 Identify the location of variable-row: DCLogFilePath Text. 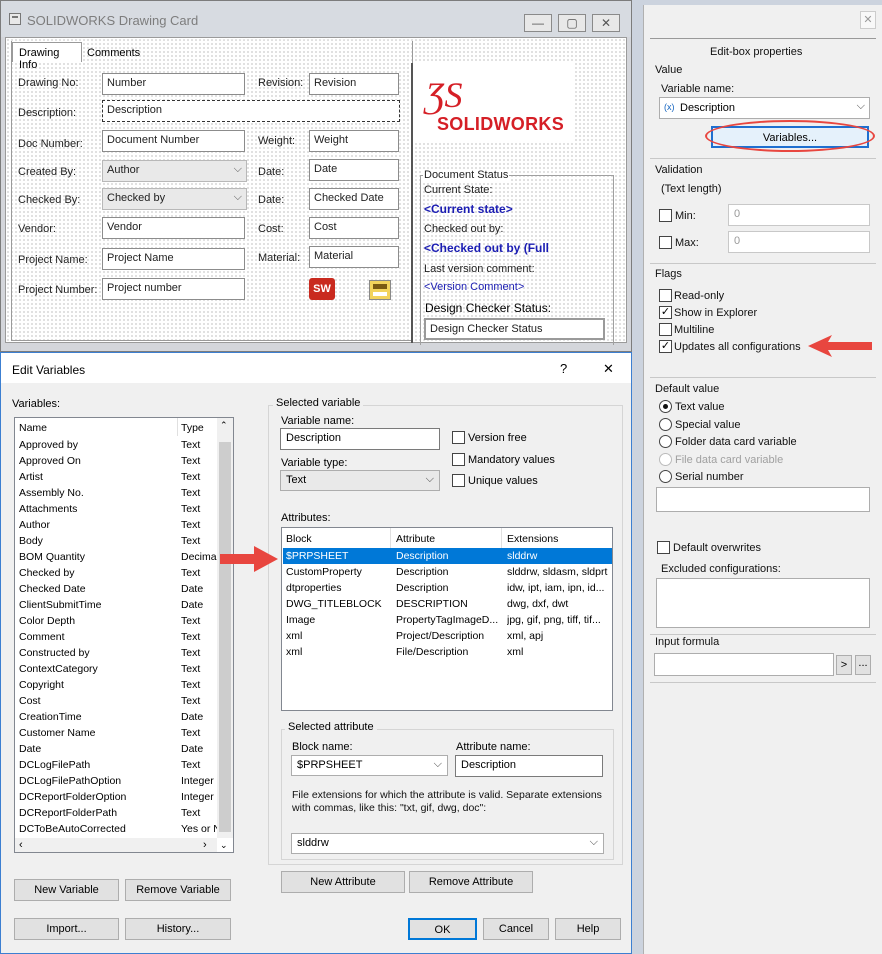
(116, 766).